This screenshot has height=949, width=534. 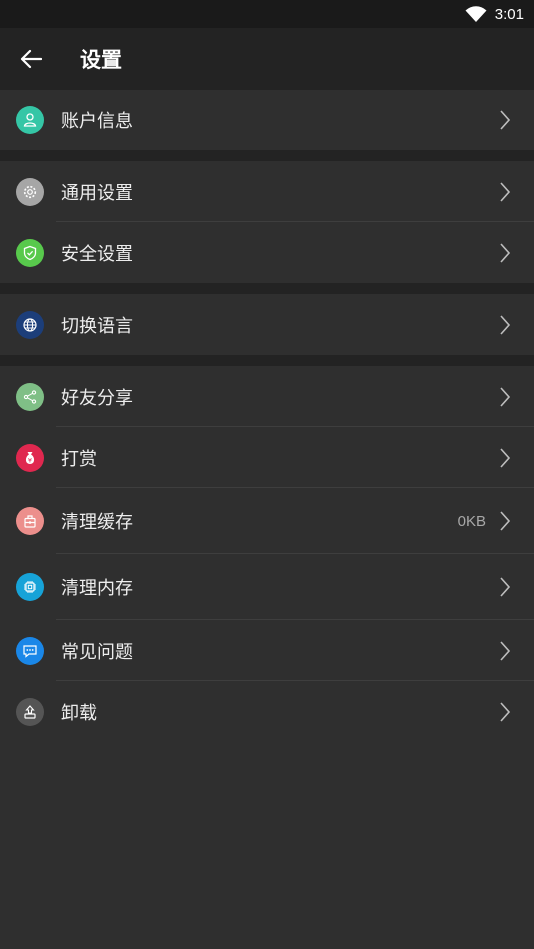 I want to click on settings-item-label: 通用设置, so click(x=97, y=193).